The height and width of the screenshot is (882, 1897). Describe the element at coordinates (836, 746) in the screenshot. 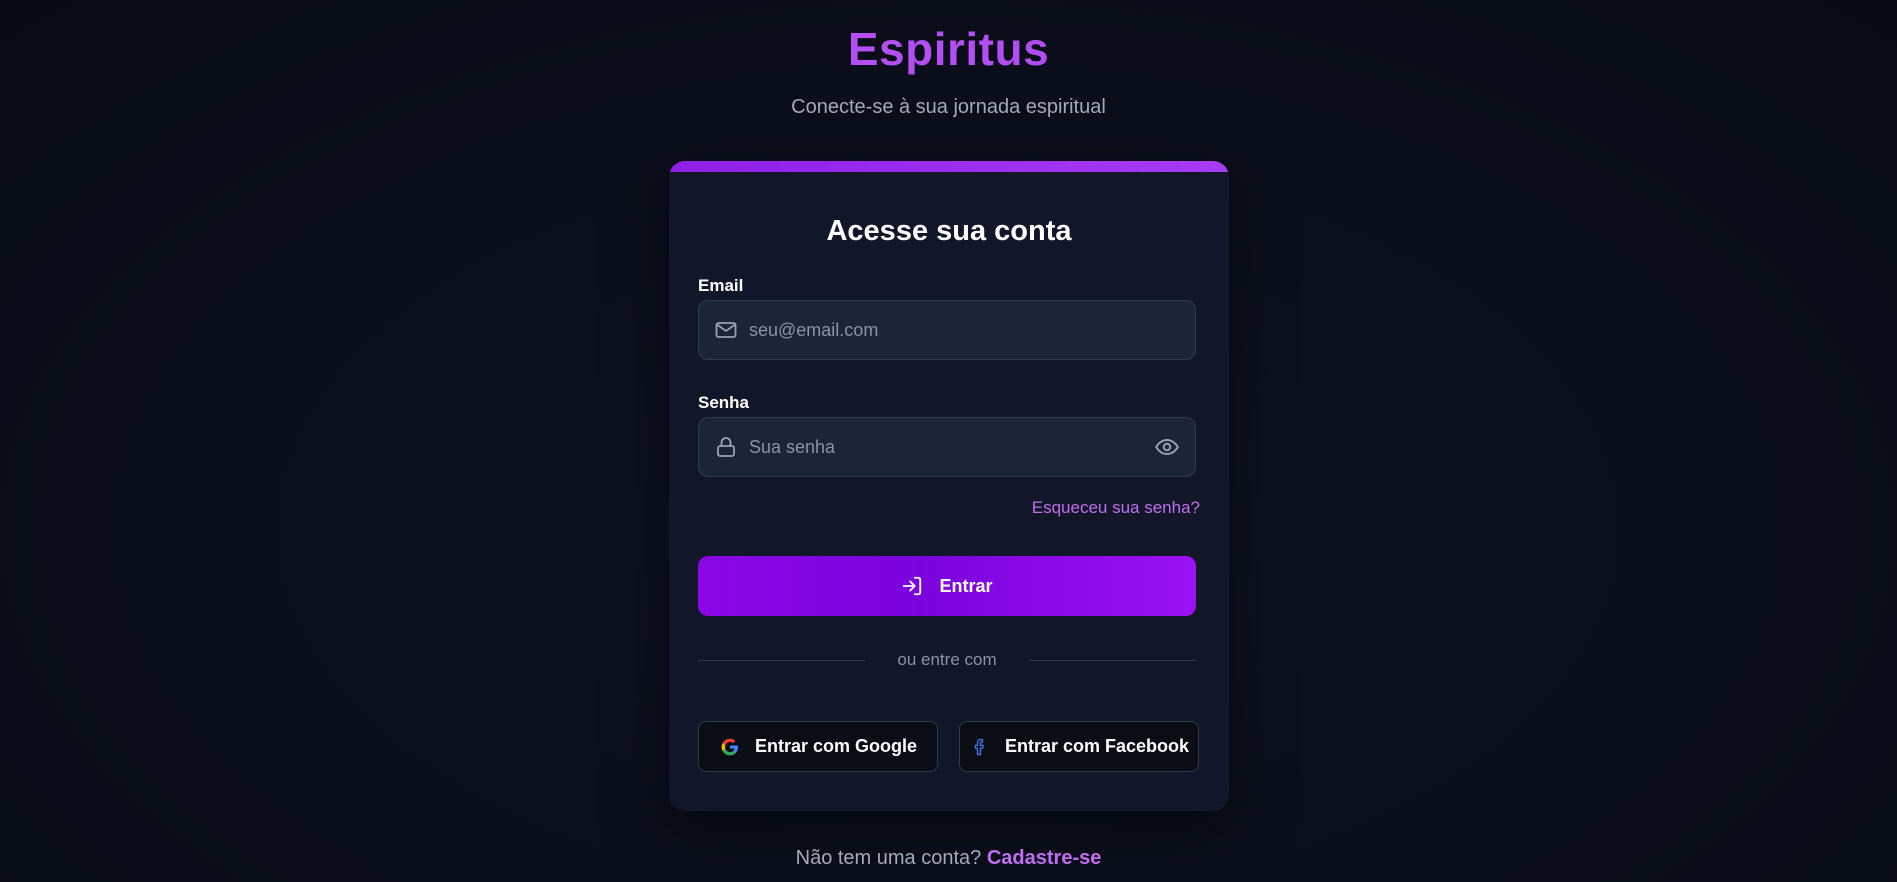

I see `google-login-label: Entrar com Google` at that location.